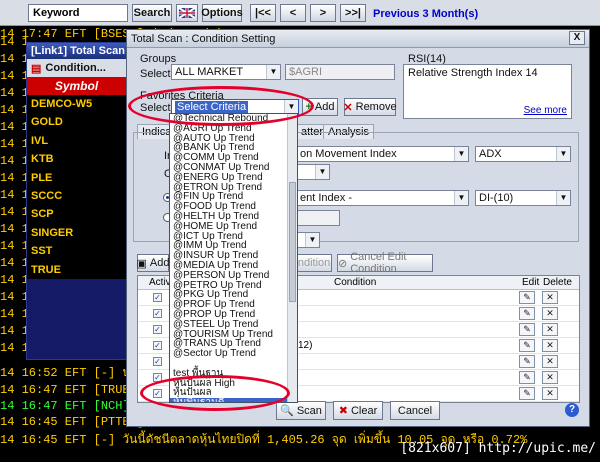  Describe the element at coordinates (326, 198) in the screenshot. I see `indicator-select-2-value: ent Index -` at that location.